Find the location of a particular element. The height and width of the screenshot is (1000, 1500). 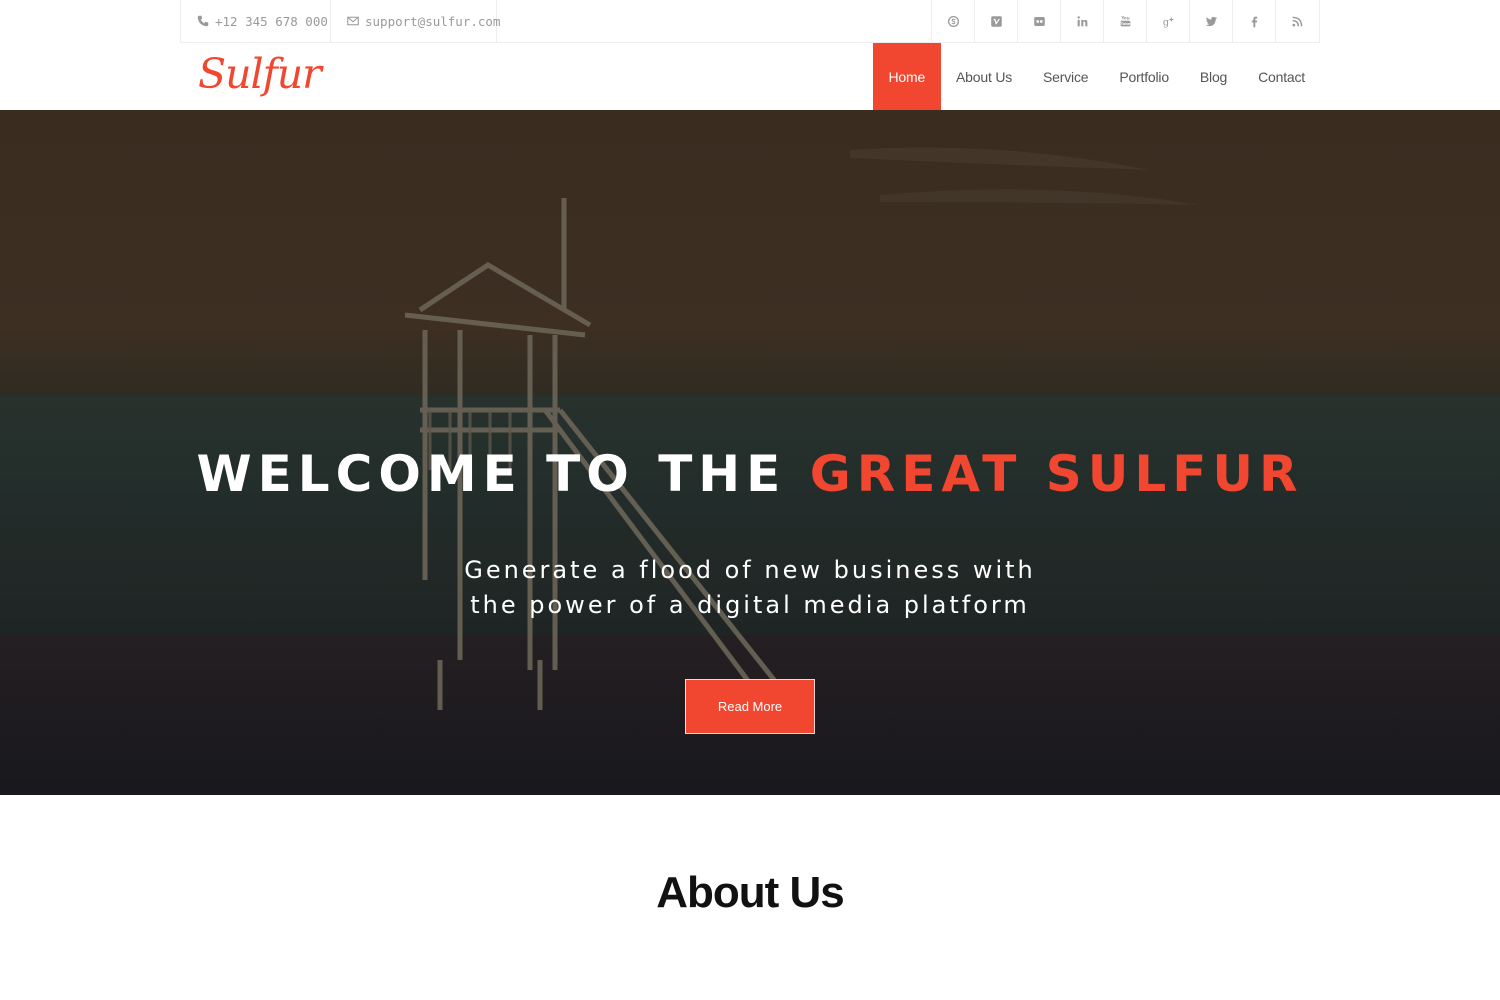

email-contact: support@sulfur.com is located at coordinates (416, 21).